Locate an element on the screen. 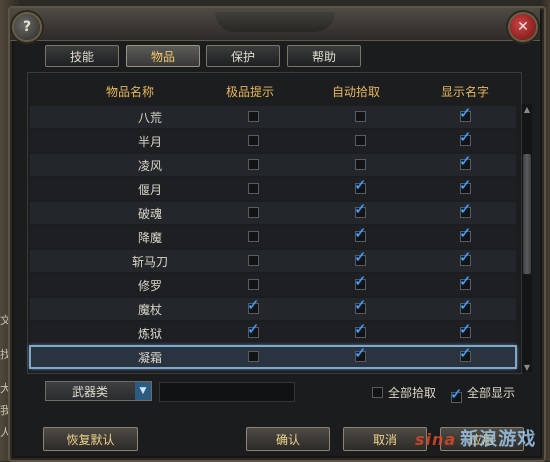 The width and height of the screenshot is (550, 462). close-icon: ✕ is located at coordinates (523, 27).